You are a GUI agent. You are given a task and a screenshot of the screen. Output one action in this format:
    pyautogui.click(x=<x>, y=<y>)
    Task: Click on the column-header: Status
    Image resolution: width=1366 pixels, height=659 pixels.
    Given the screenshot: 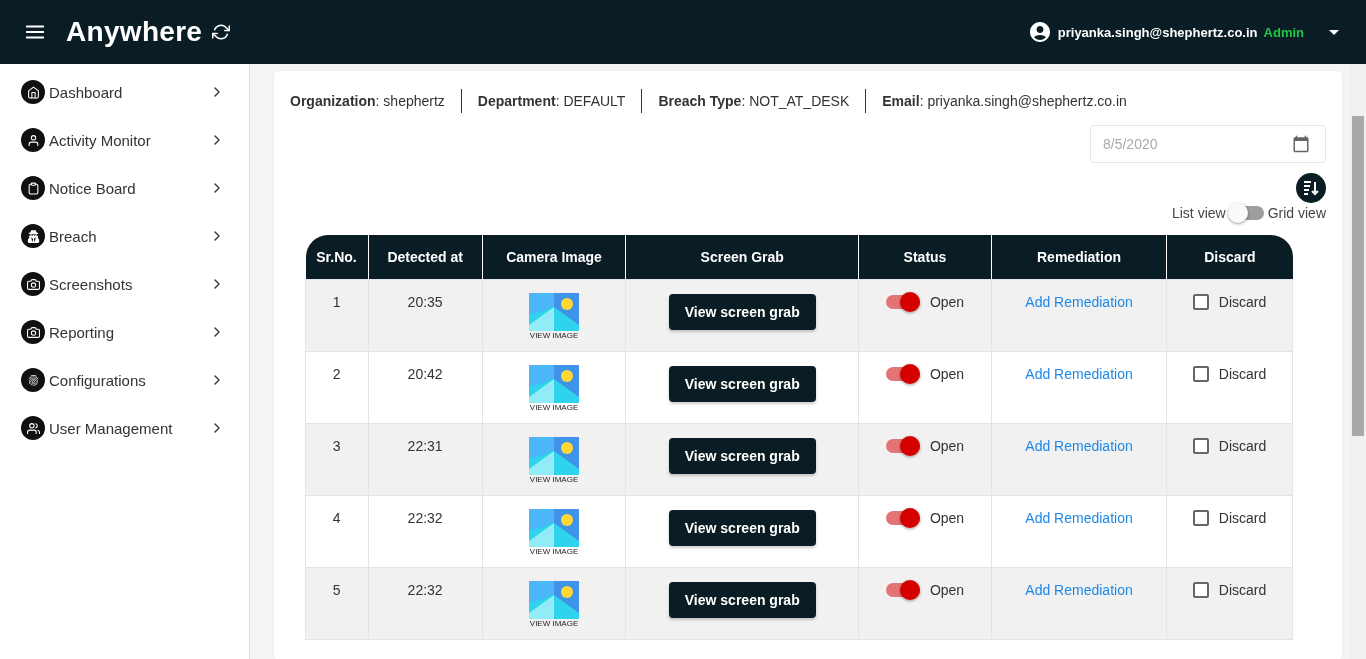 What is the action you would take?
    pyautogui.click(x=925, y=257)
    